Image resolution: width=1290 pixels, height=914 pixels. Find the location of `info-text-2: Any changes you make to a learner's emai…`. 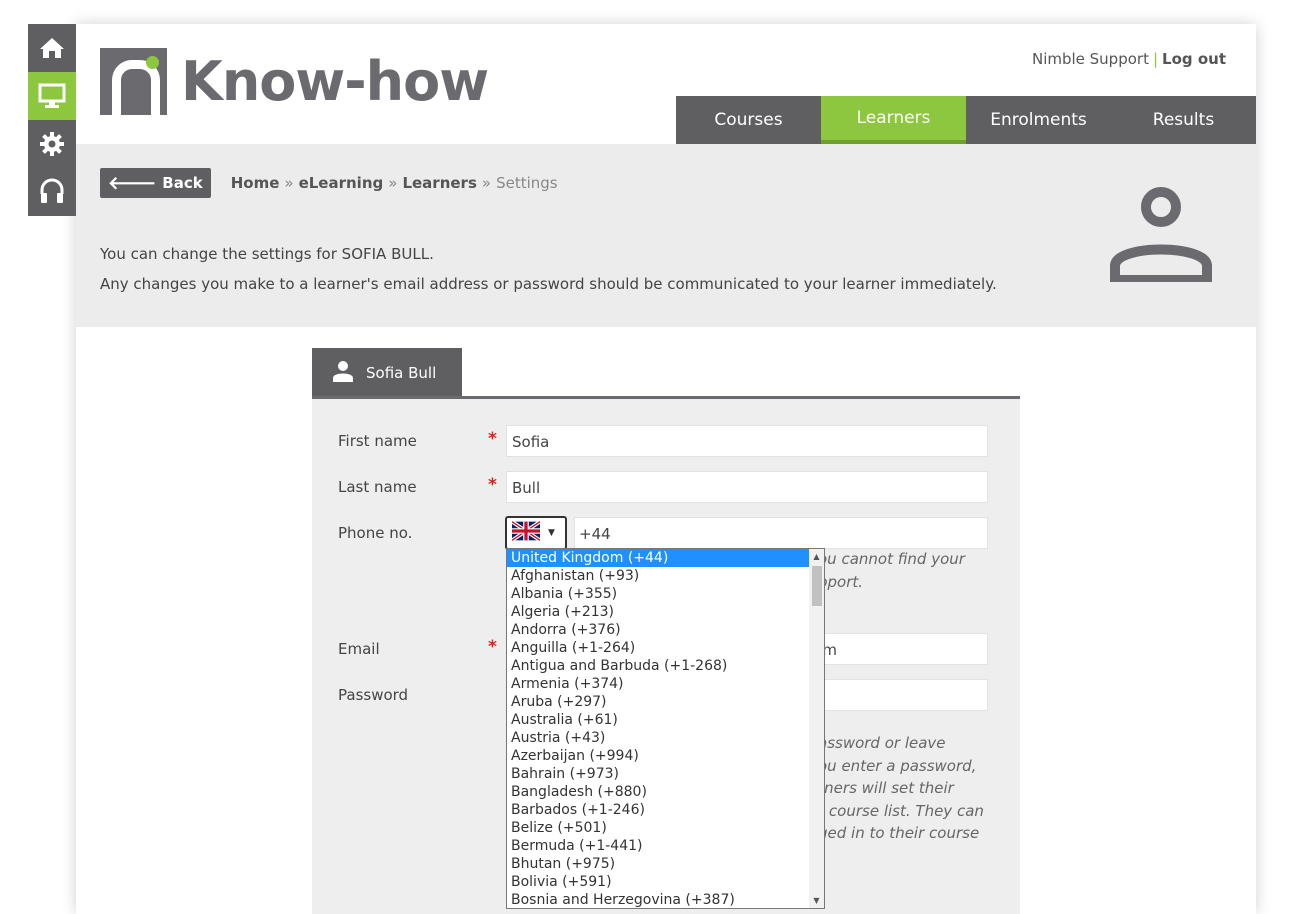

info-text-2: Any changes you make to a learner's emai… is located at coordinates (548, 284).